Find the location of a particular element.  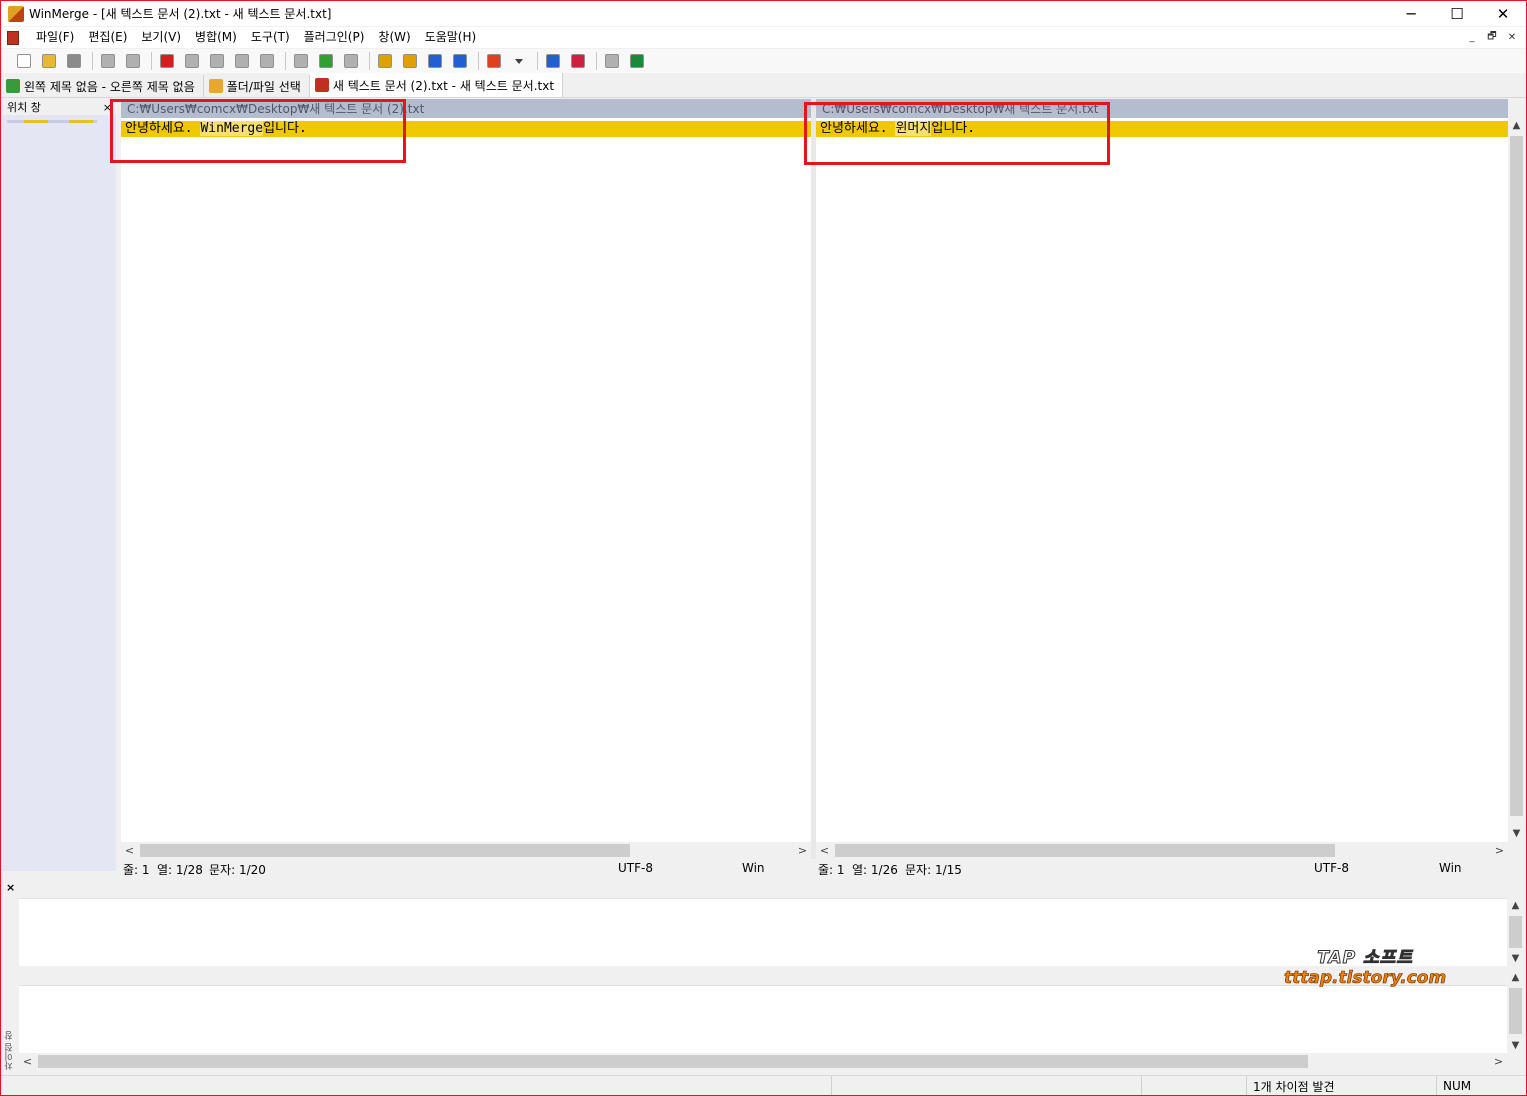

diff-pane-horizontal-scrollbar: < > is located at coordinates (763, 1061).